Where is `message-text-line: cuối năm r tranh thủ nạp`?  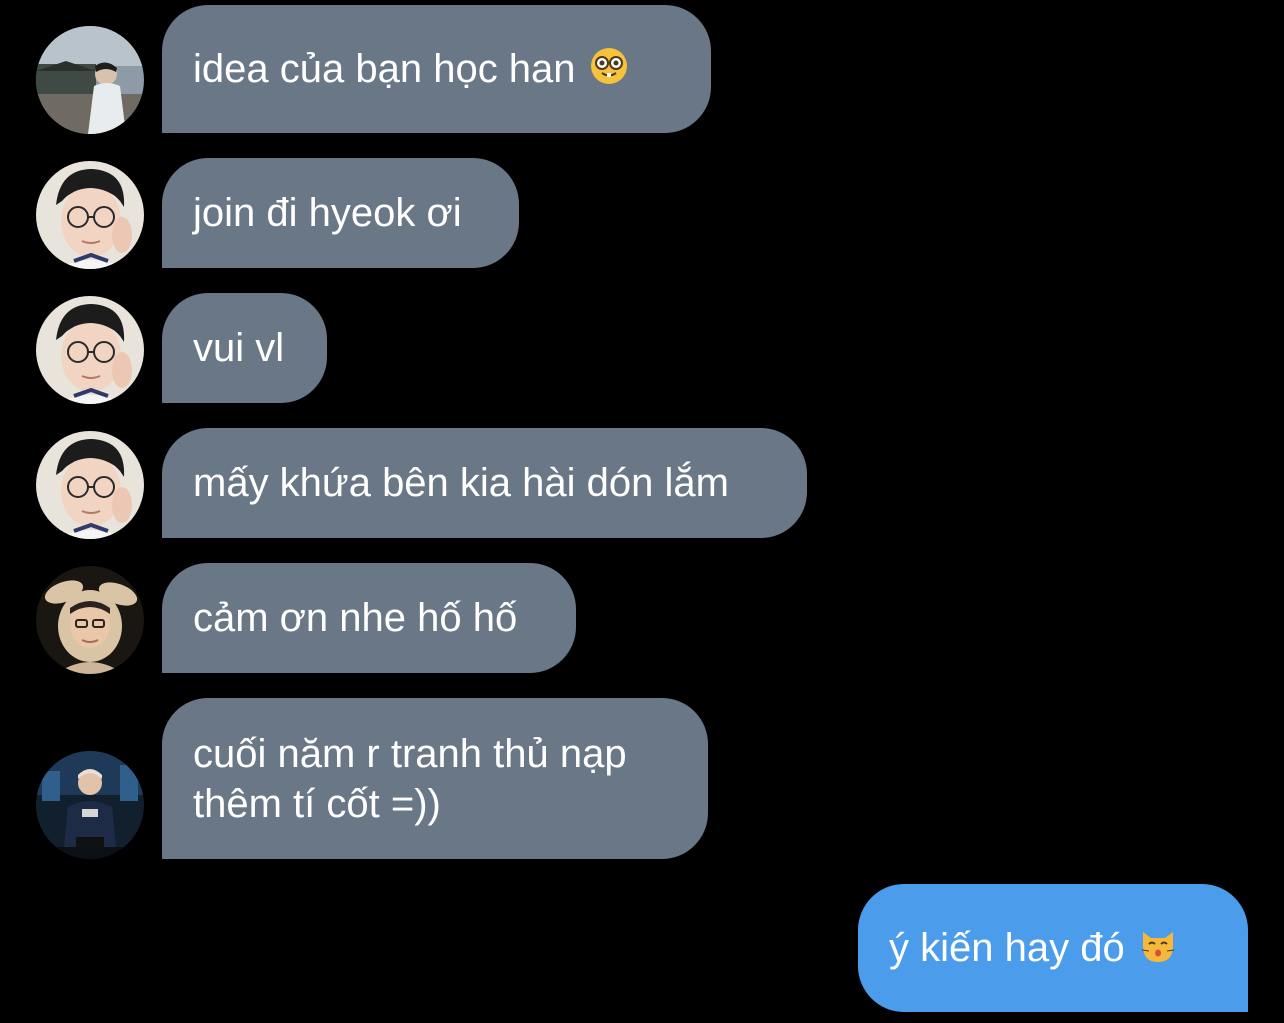 message-text-line: cuối năm r tranh thủ nạp is located at coordinates (410, 753).